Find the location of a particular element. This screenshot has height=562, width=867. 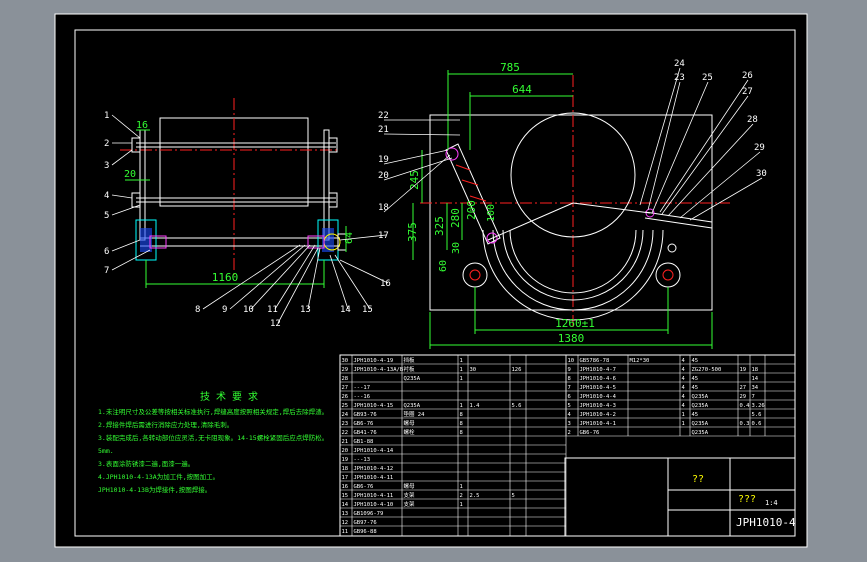

bom-cell: JPH1010-4-13A/B is located at coordinates (379, 370).